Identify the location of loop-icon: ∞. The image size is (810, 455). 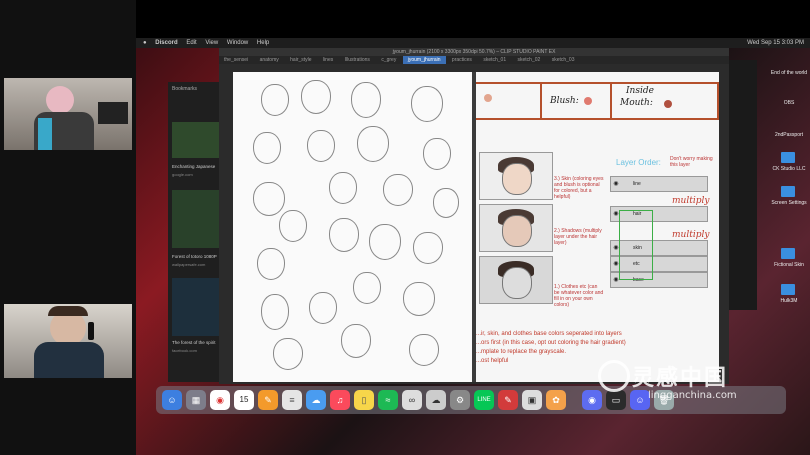
(412, 400).